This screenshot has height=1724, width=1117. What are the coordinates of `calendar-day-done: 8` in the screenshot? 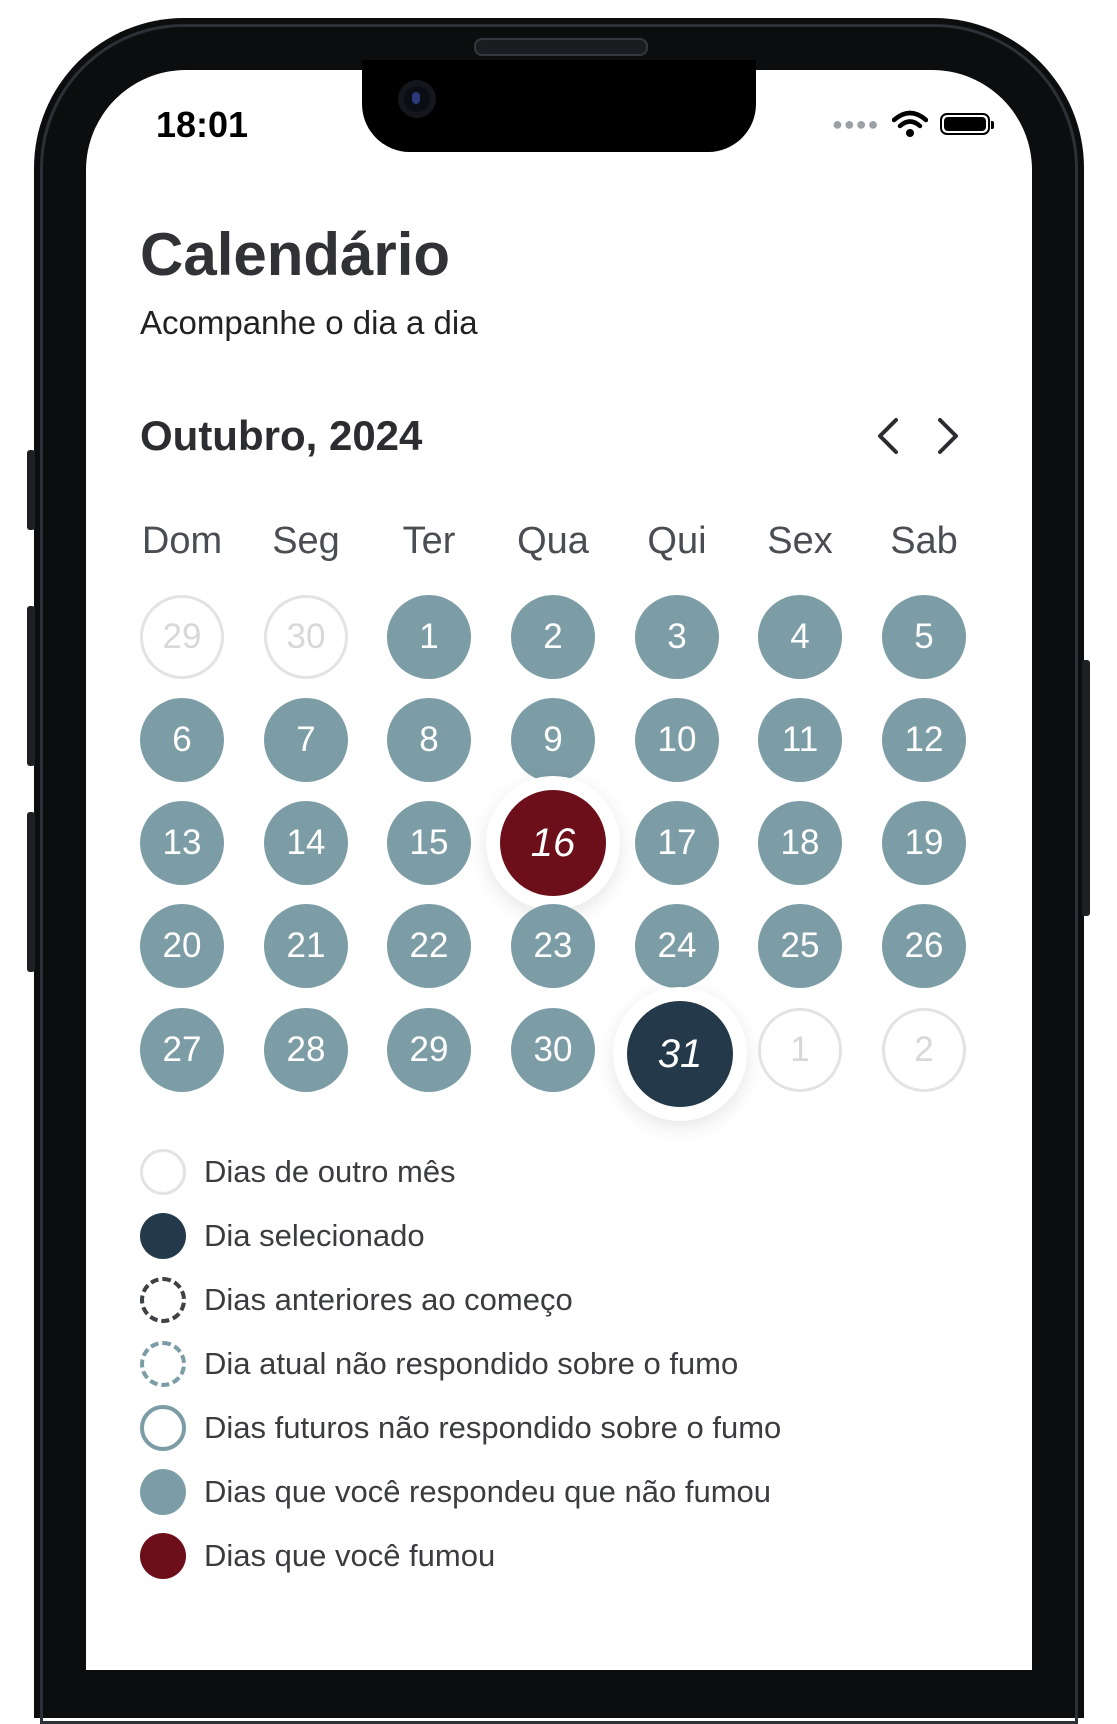 It's located at (429, 740).